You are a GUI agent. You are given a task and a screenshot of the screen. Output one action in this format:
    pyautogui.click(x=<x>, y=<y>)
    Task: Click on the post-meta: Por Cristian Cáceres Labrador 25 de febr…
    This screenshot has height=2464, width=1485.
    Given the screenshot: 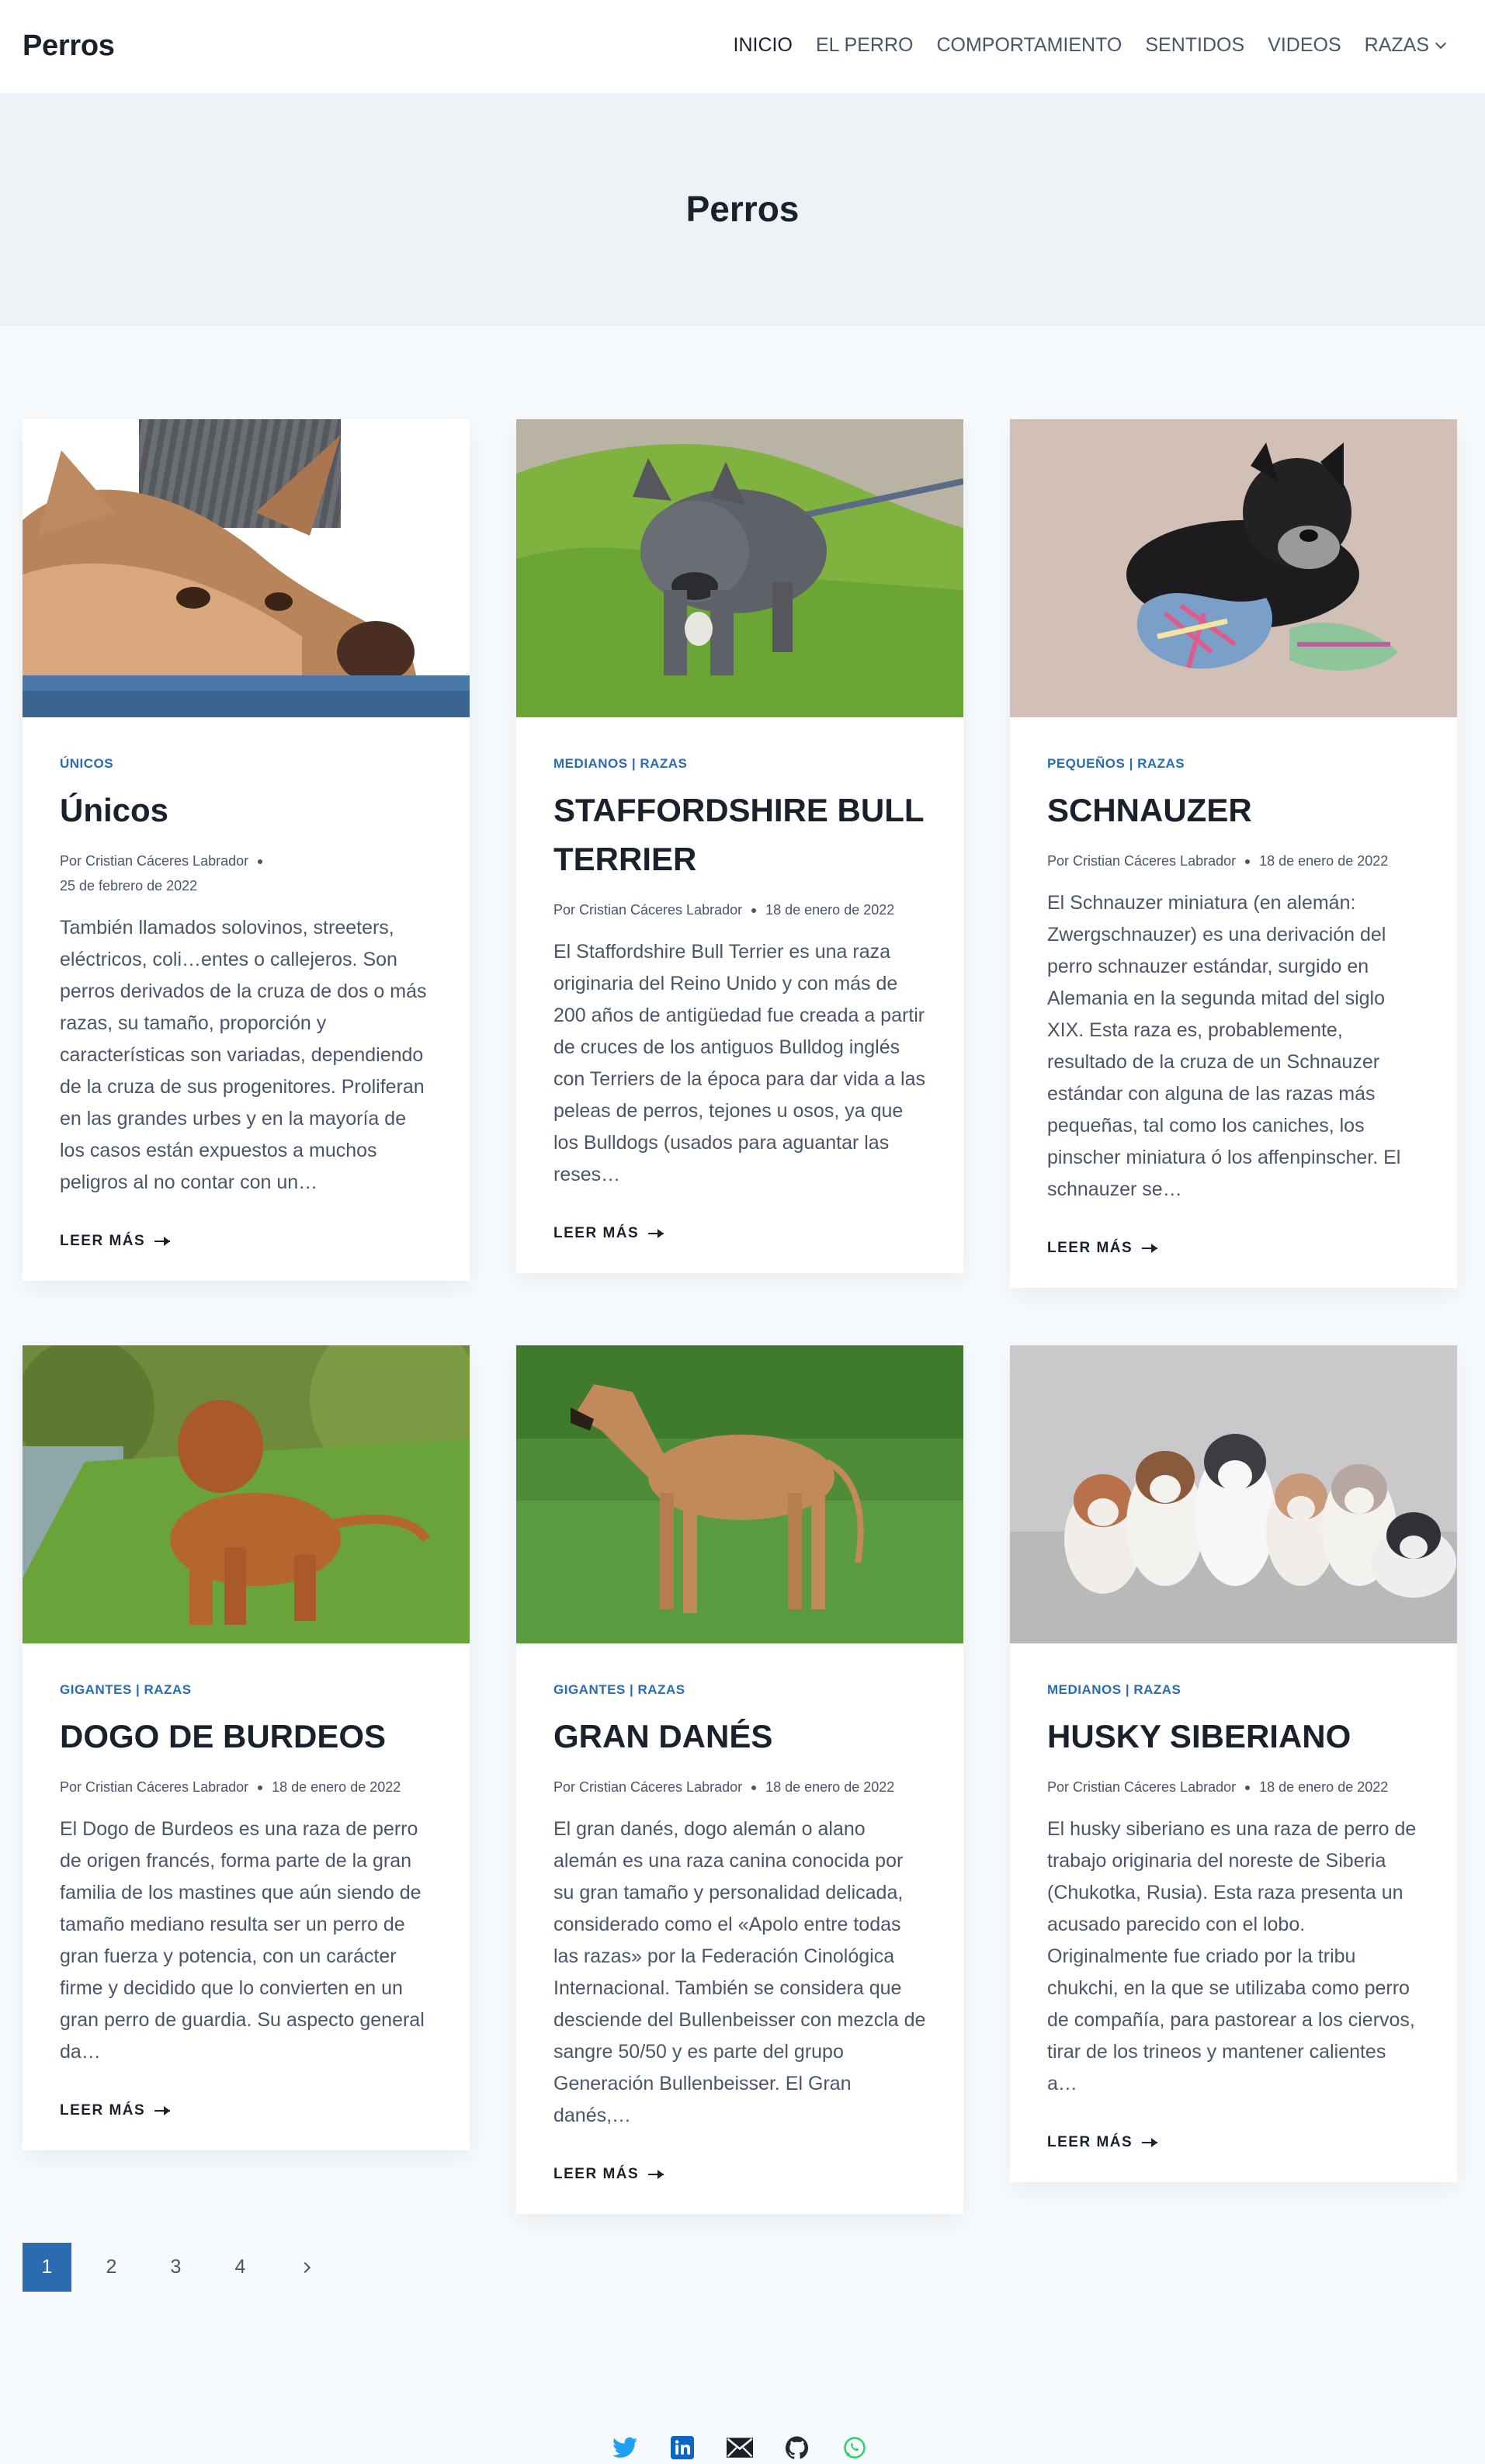 What is the action you would take?
    pyautogui.click(x=246, y=873)
    